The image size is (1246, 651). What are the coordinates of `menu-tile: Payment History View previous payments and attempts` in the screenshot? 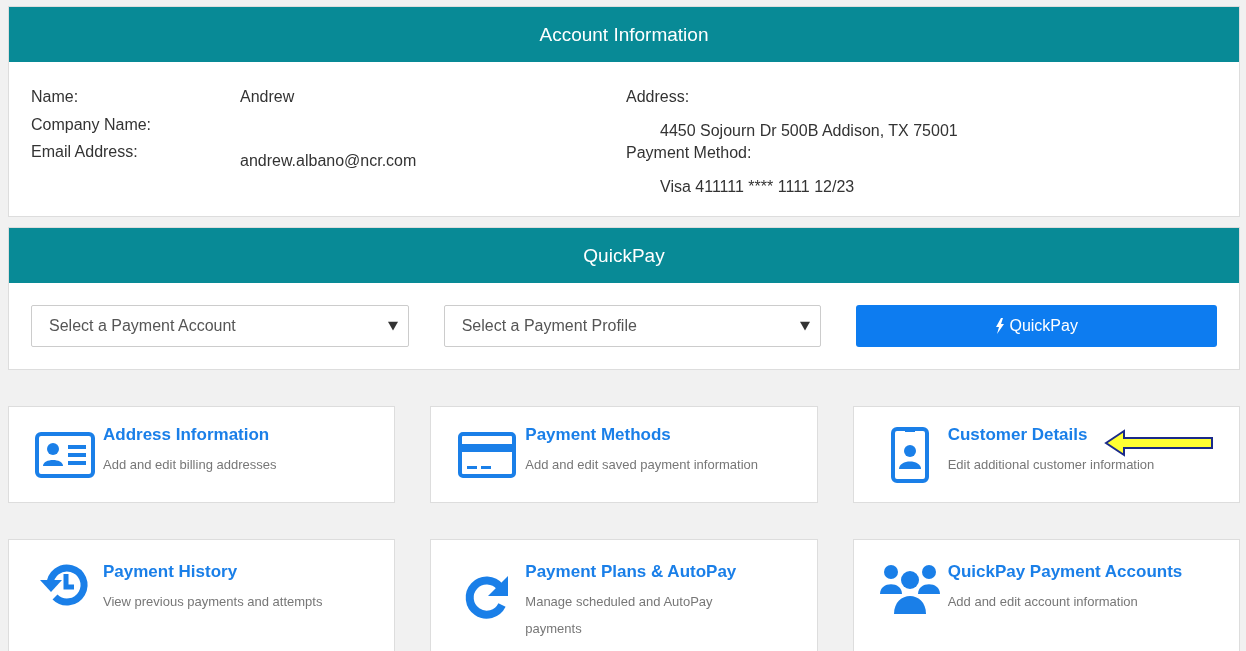 It's located at (202, 595).